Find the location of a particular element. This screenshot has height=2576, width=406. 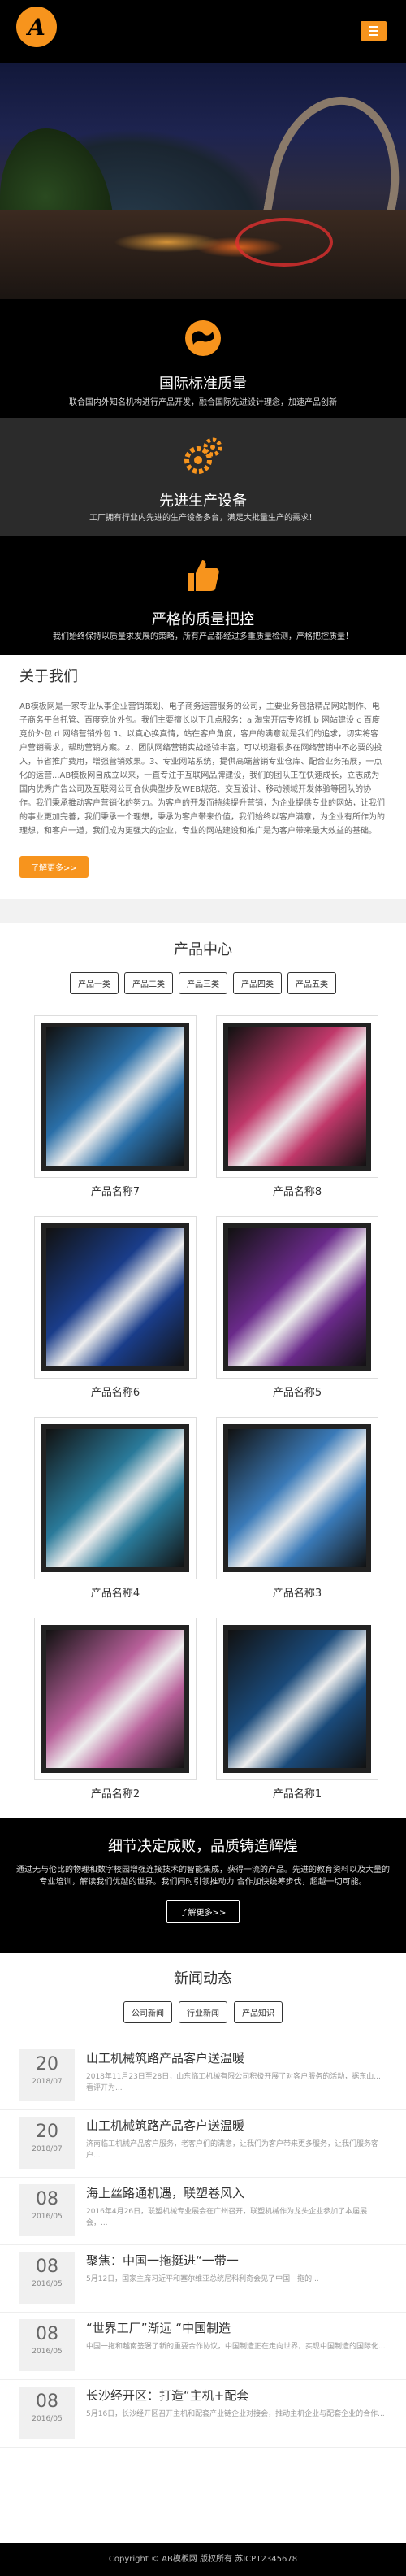

news-item-title: 海上丝路通机遇，联塑卷风入 is located at coordinates (237, 2192).